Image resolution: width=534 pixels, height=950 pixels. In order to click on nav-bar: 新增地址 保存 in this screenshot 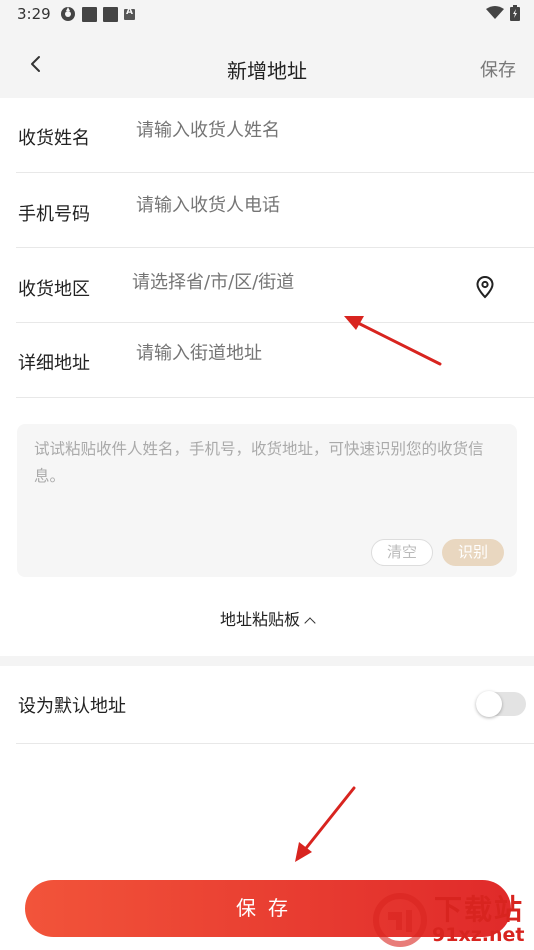, I will do `click(267, 63)`.